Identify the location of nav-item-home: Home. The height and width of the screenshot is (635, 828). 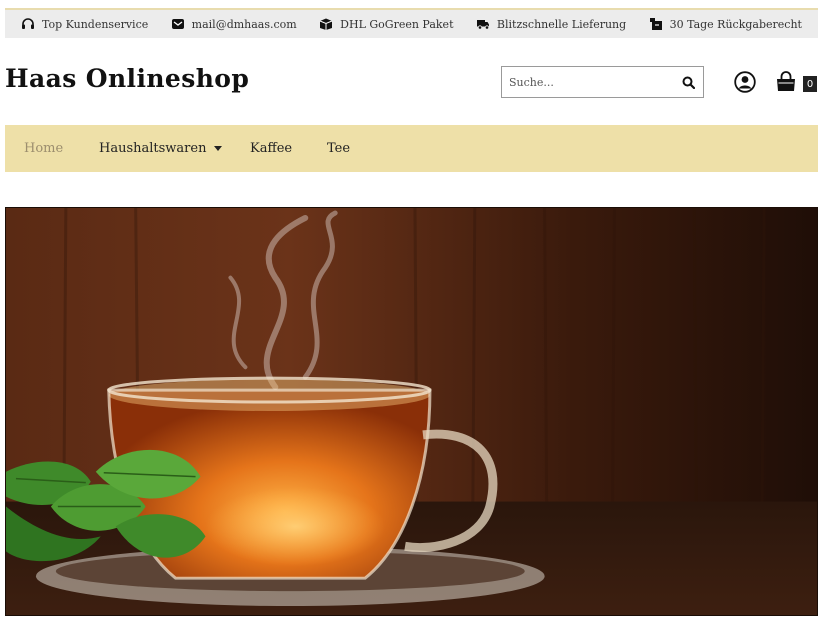
(43, 148).